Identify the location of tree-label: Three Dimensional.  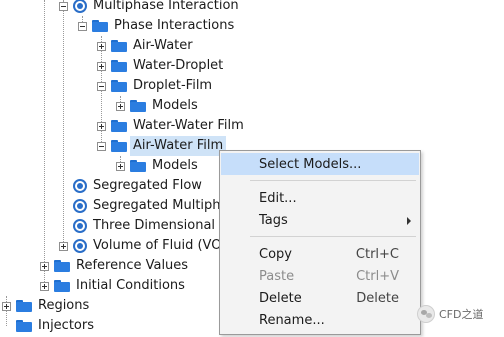
(154, 225).